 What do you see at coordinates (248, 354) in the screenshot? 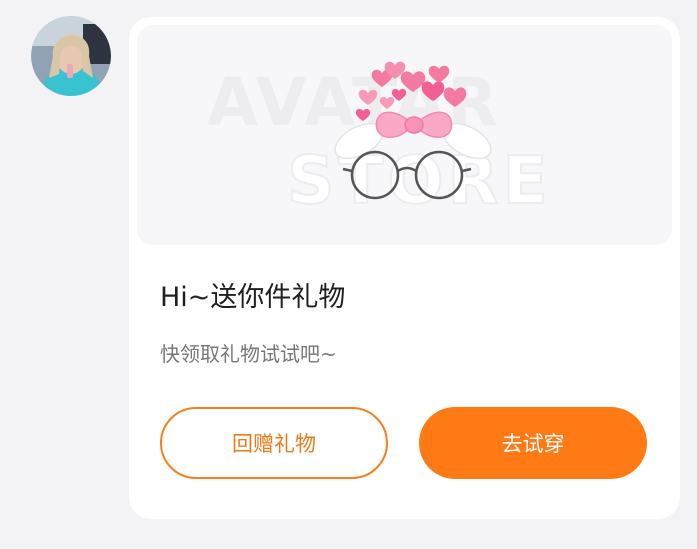
I see `gift-subtitle: 快领取礼物试试吧~` at bounding box center [248, 354].